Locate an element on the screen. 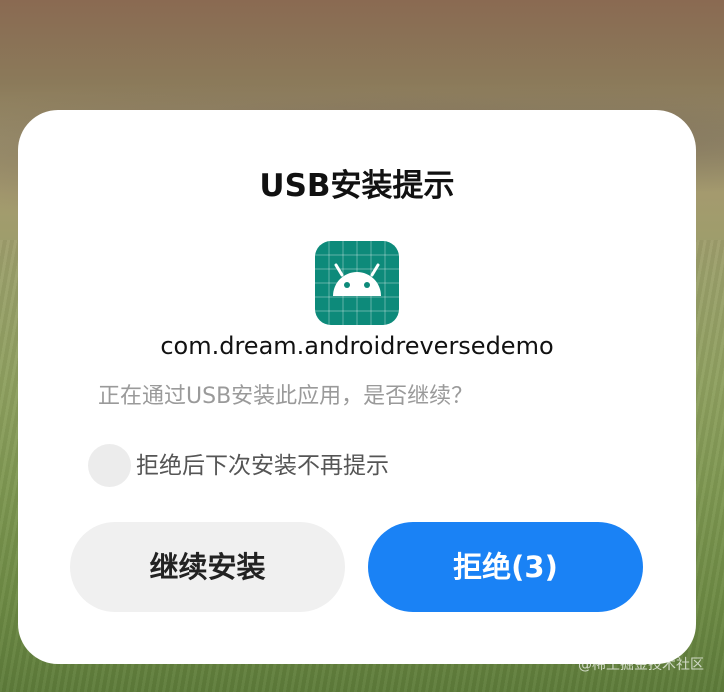 This screenshot has width=724, height=692. android-icon is located at coordinates (357, 283).